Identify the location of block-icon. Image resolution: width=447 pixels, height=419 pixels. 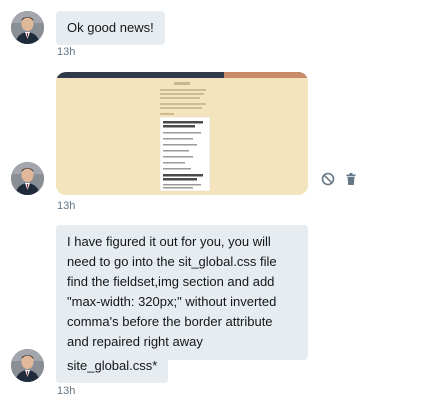
(328, 179).